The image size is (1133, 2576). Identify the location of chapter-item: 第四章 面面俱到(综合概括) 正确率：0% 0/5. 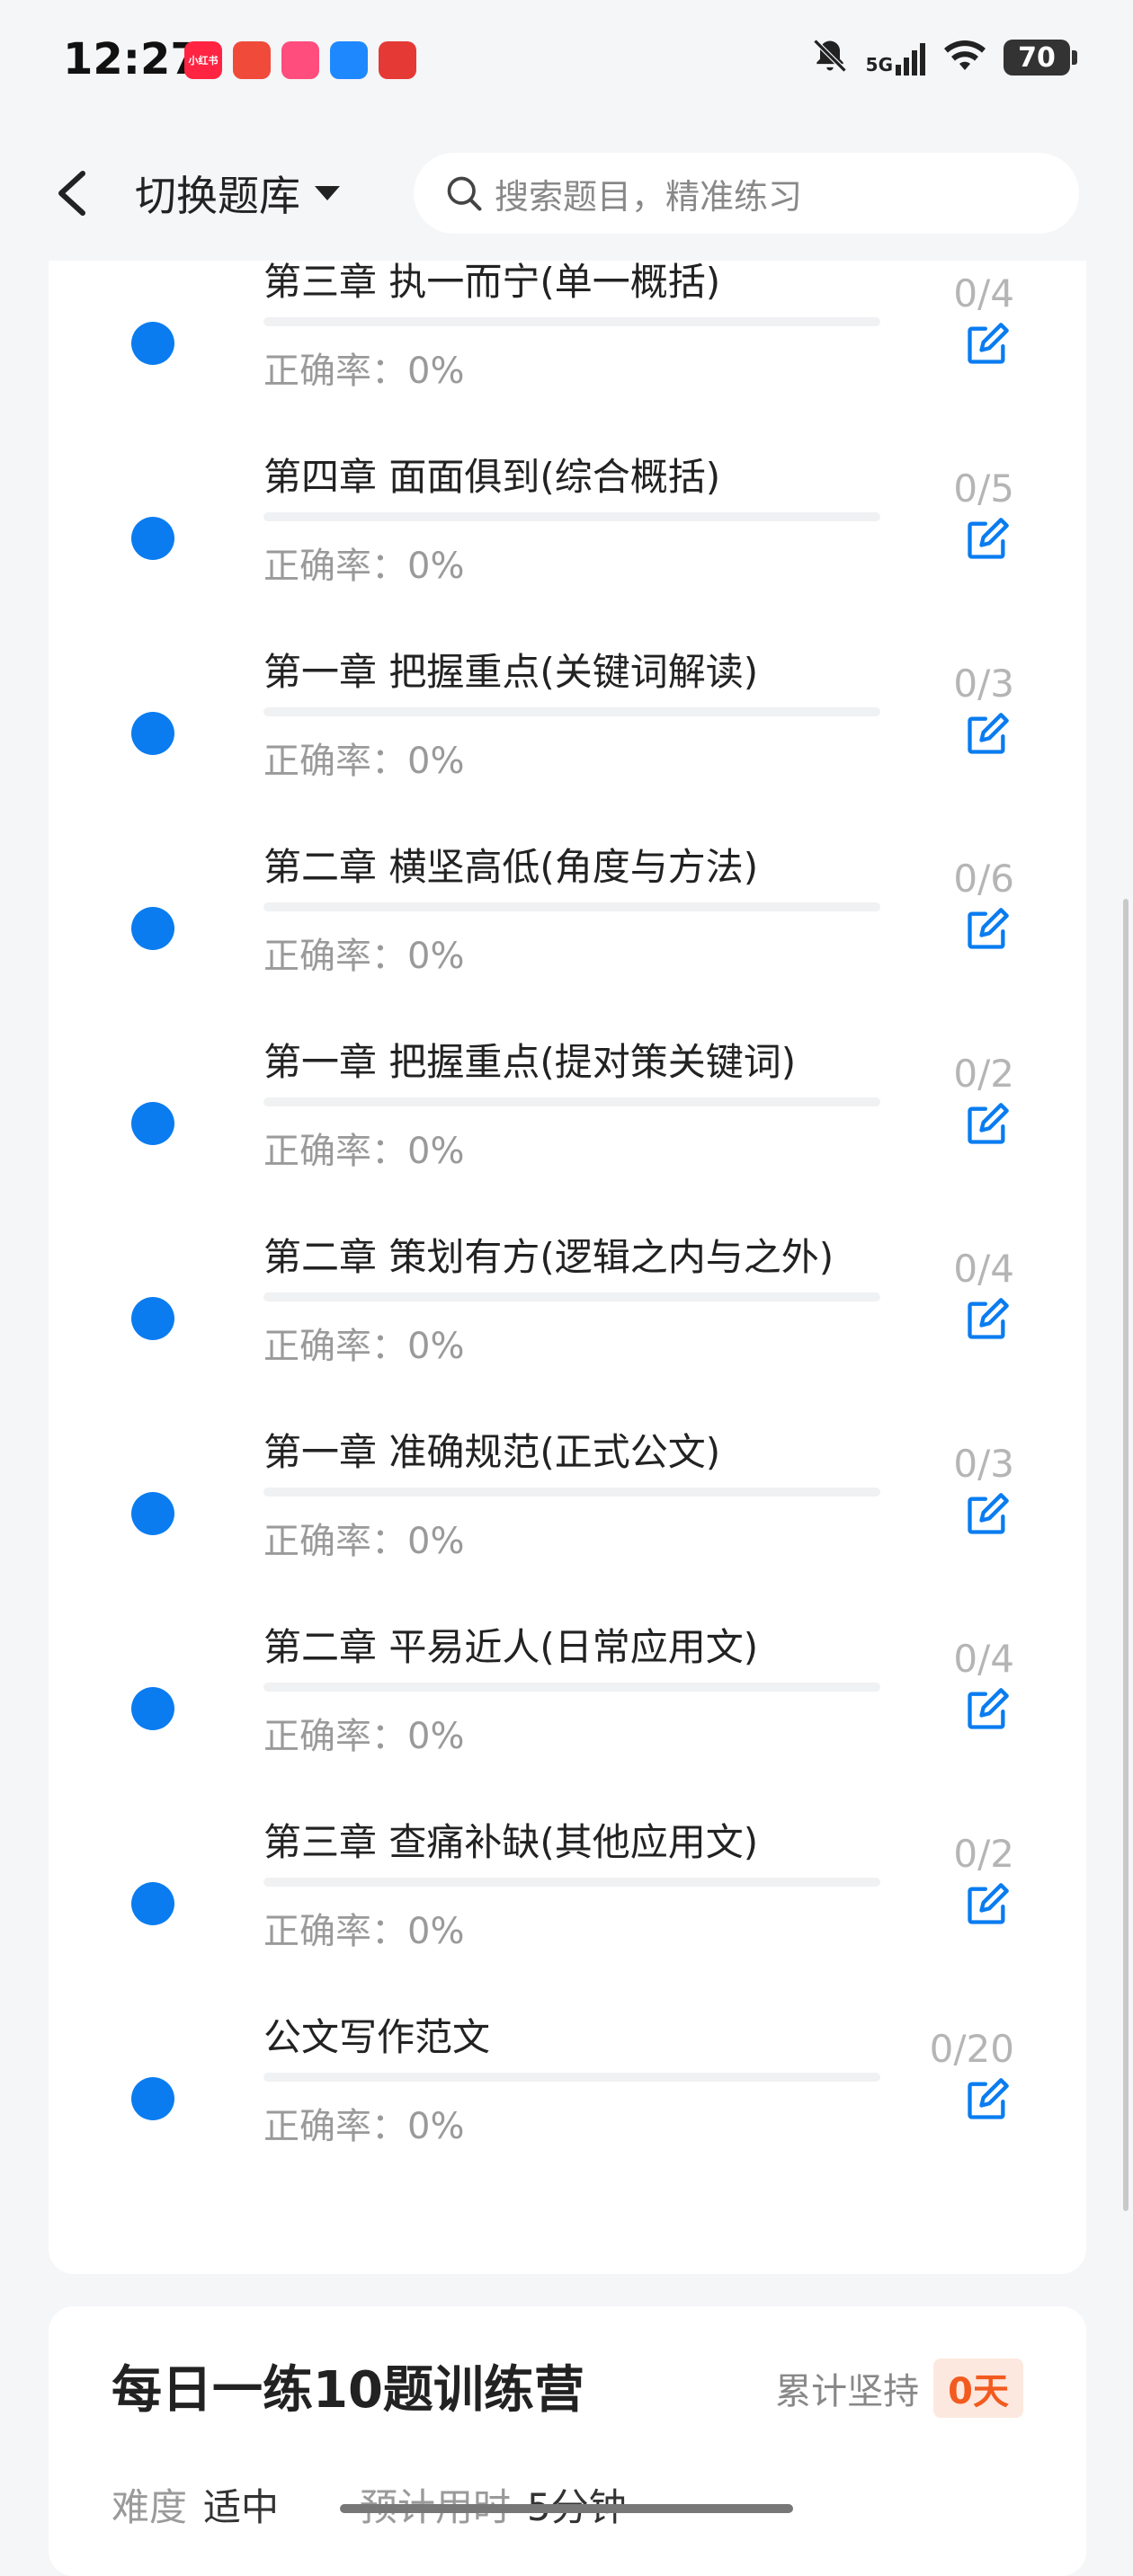
(567, 544).